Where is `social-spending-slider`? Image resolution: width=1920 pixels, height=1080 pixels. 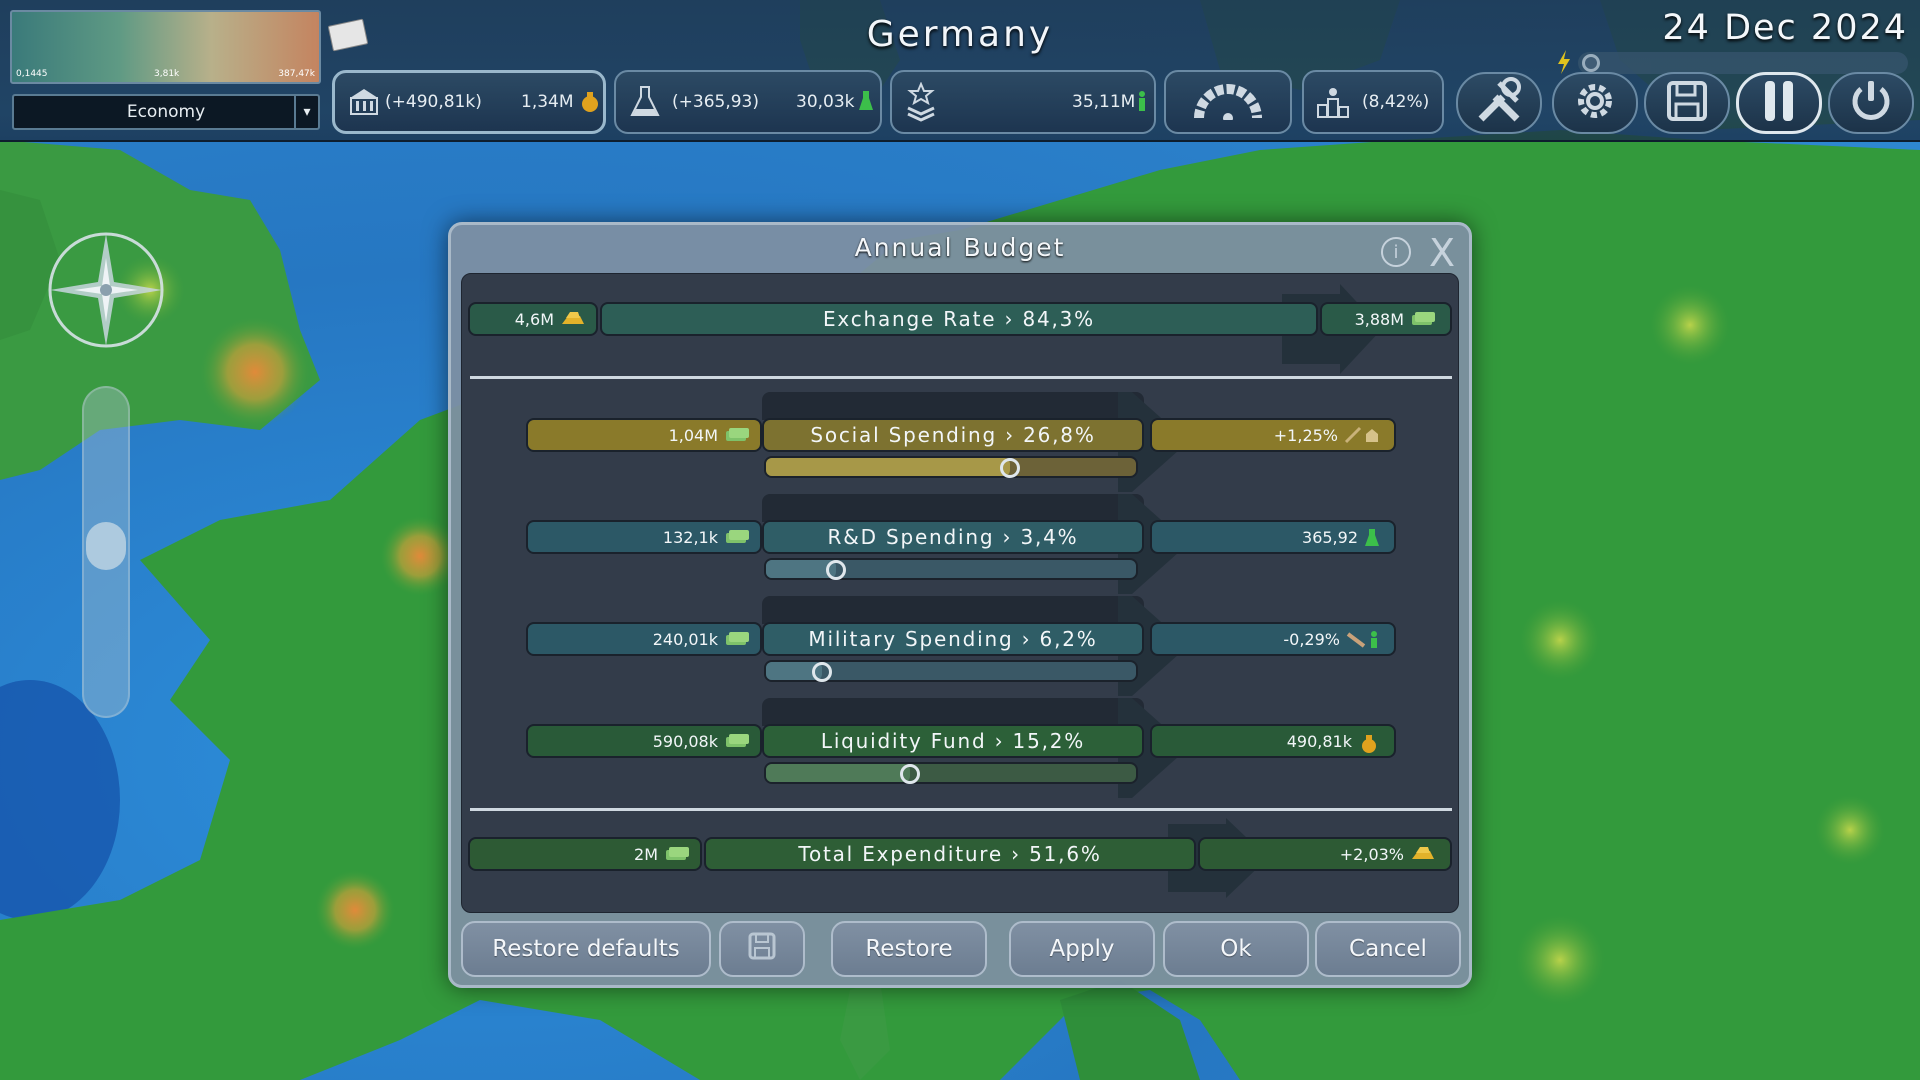
social-spending-slider is located at coordinates (951, 467).